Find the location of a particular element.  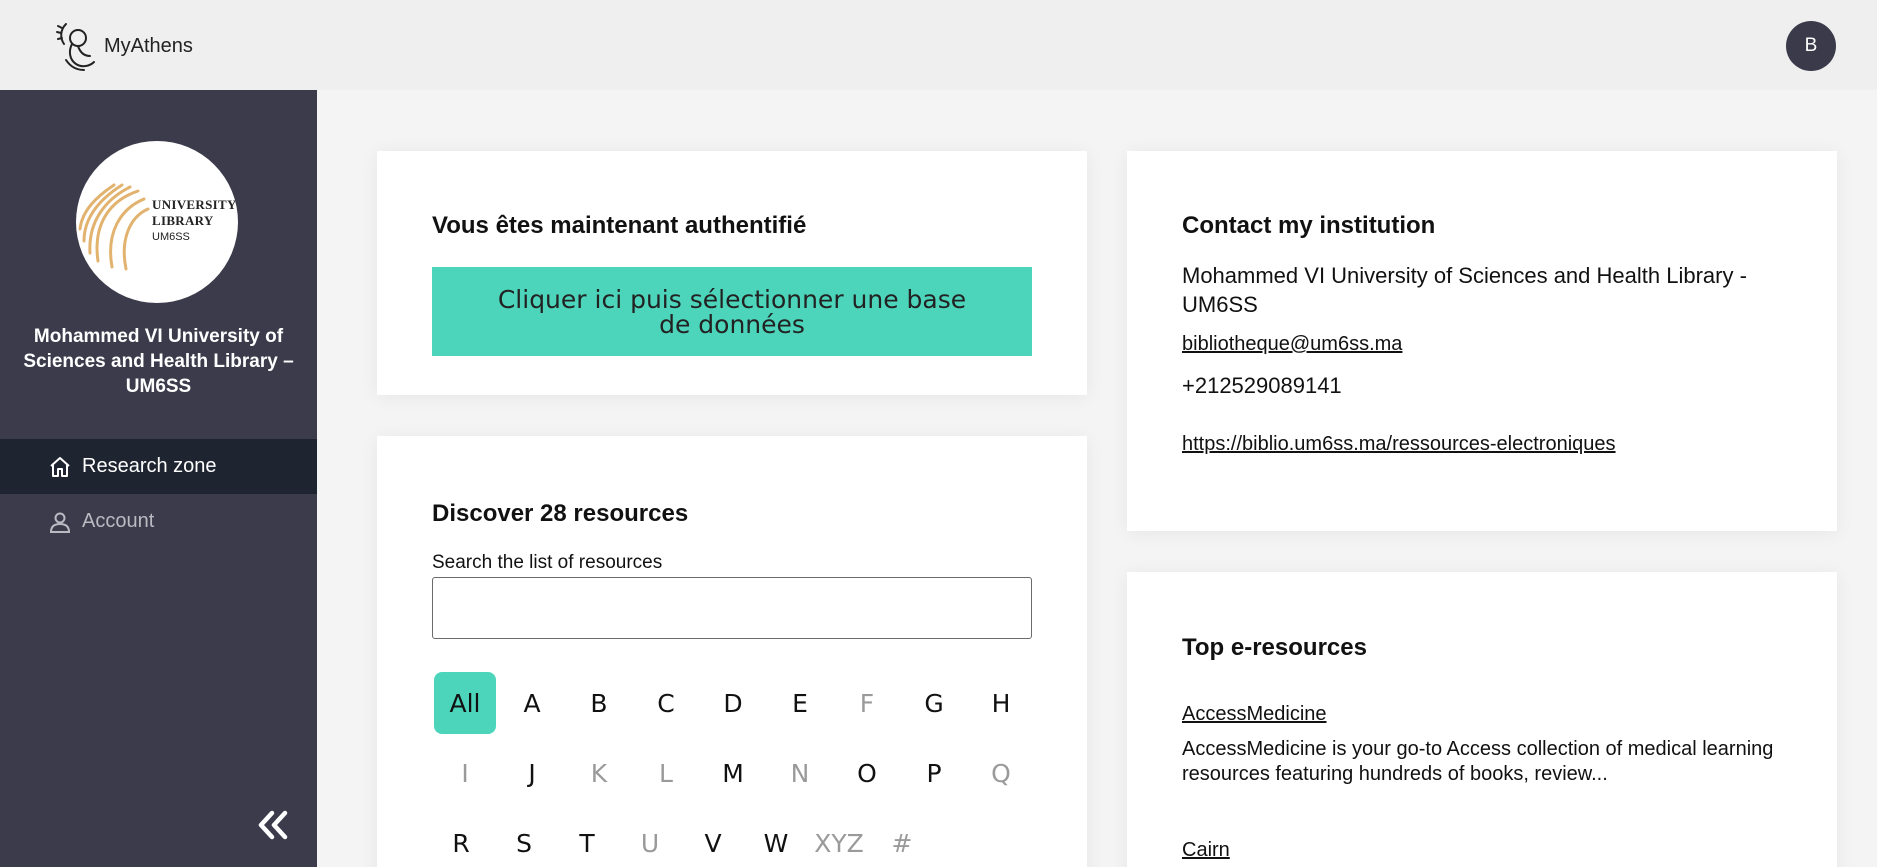

letter-filter-d: D is located at coordinates (733, 703).